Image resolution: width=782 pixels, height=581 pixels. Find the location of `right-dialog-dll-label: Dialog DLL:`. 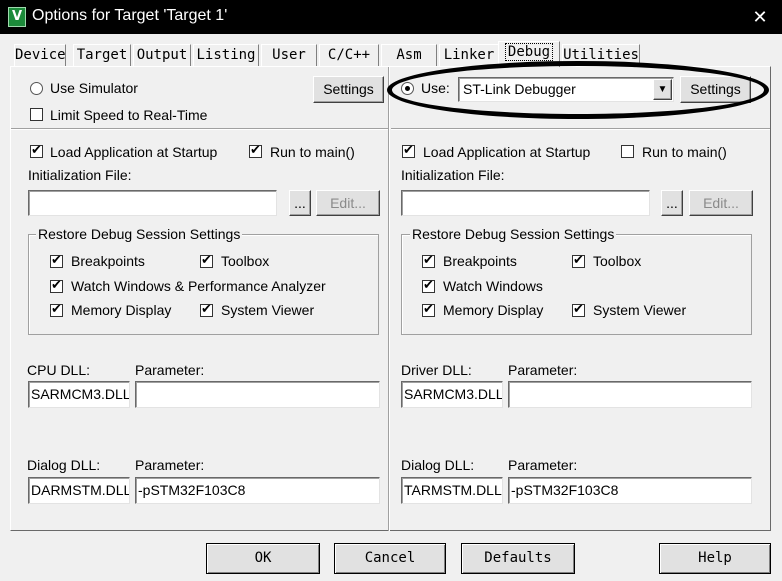

right-dialog-dll-label: Dialog DLL: is located at coordinates (438, 465).